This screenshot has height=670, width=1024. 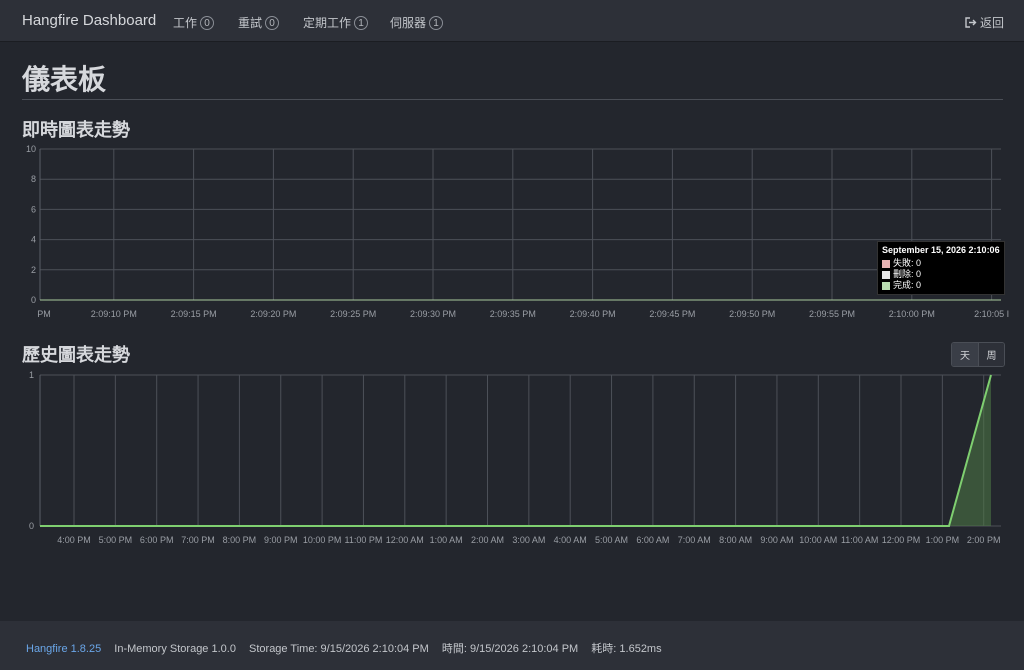 What do you see at coordinates (984, 540) in the screenshot?
I see `x-tick-label: 2:00 PM` at bounding box center [984, 540].